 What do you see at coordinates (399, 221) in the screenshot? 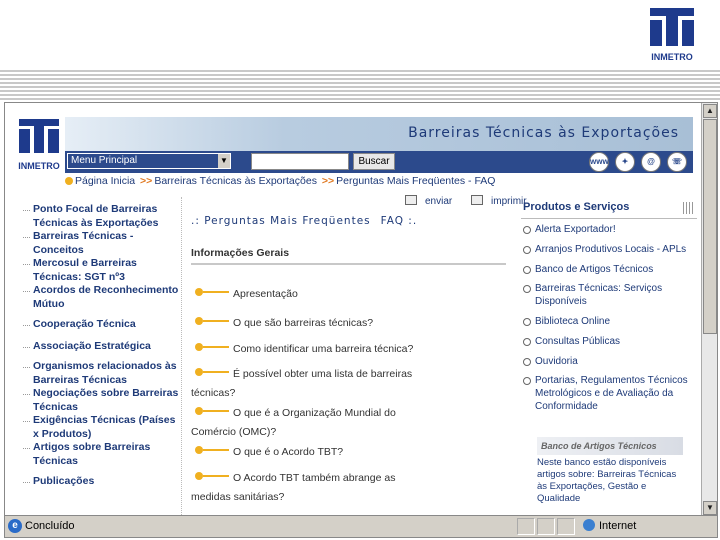
I see `faq-title-suffix: FAQ :.` at bounding box center [399, 221].